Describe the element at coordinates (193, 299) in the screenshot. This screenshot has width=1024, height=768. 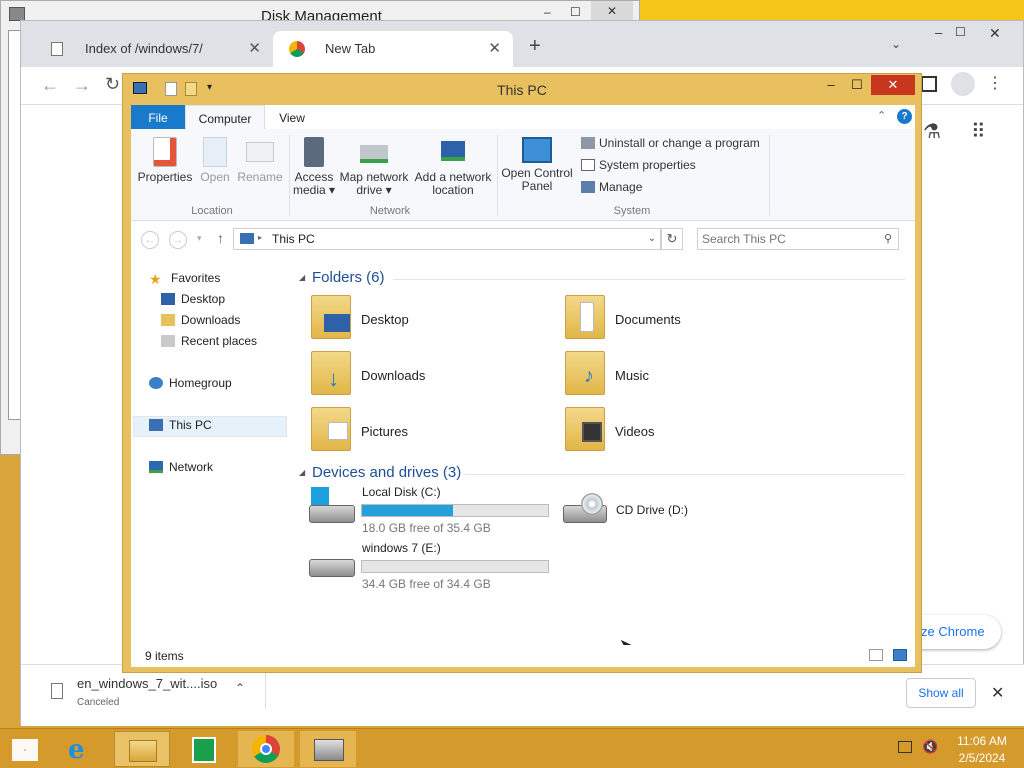
I see `nav-desktop: Desktop` at that location.